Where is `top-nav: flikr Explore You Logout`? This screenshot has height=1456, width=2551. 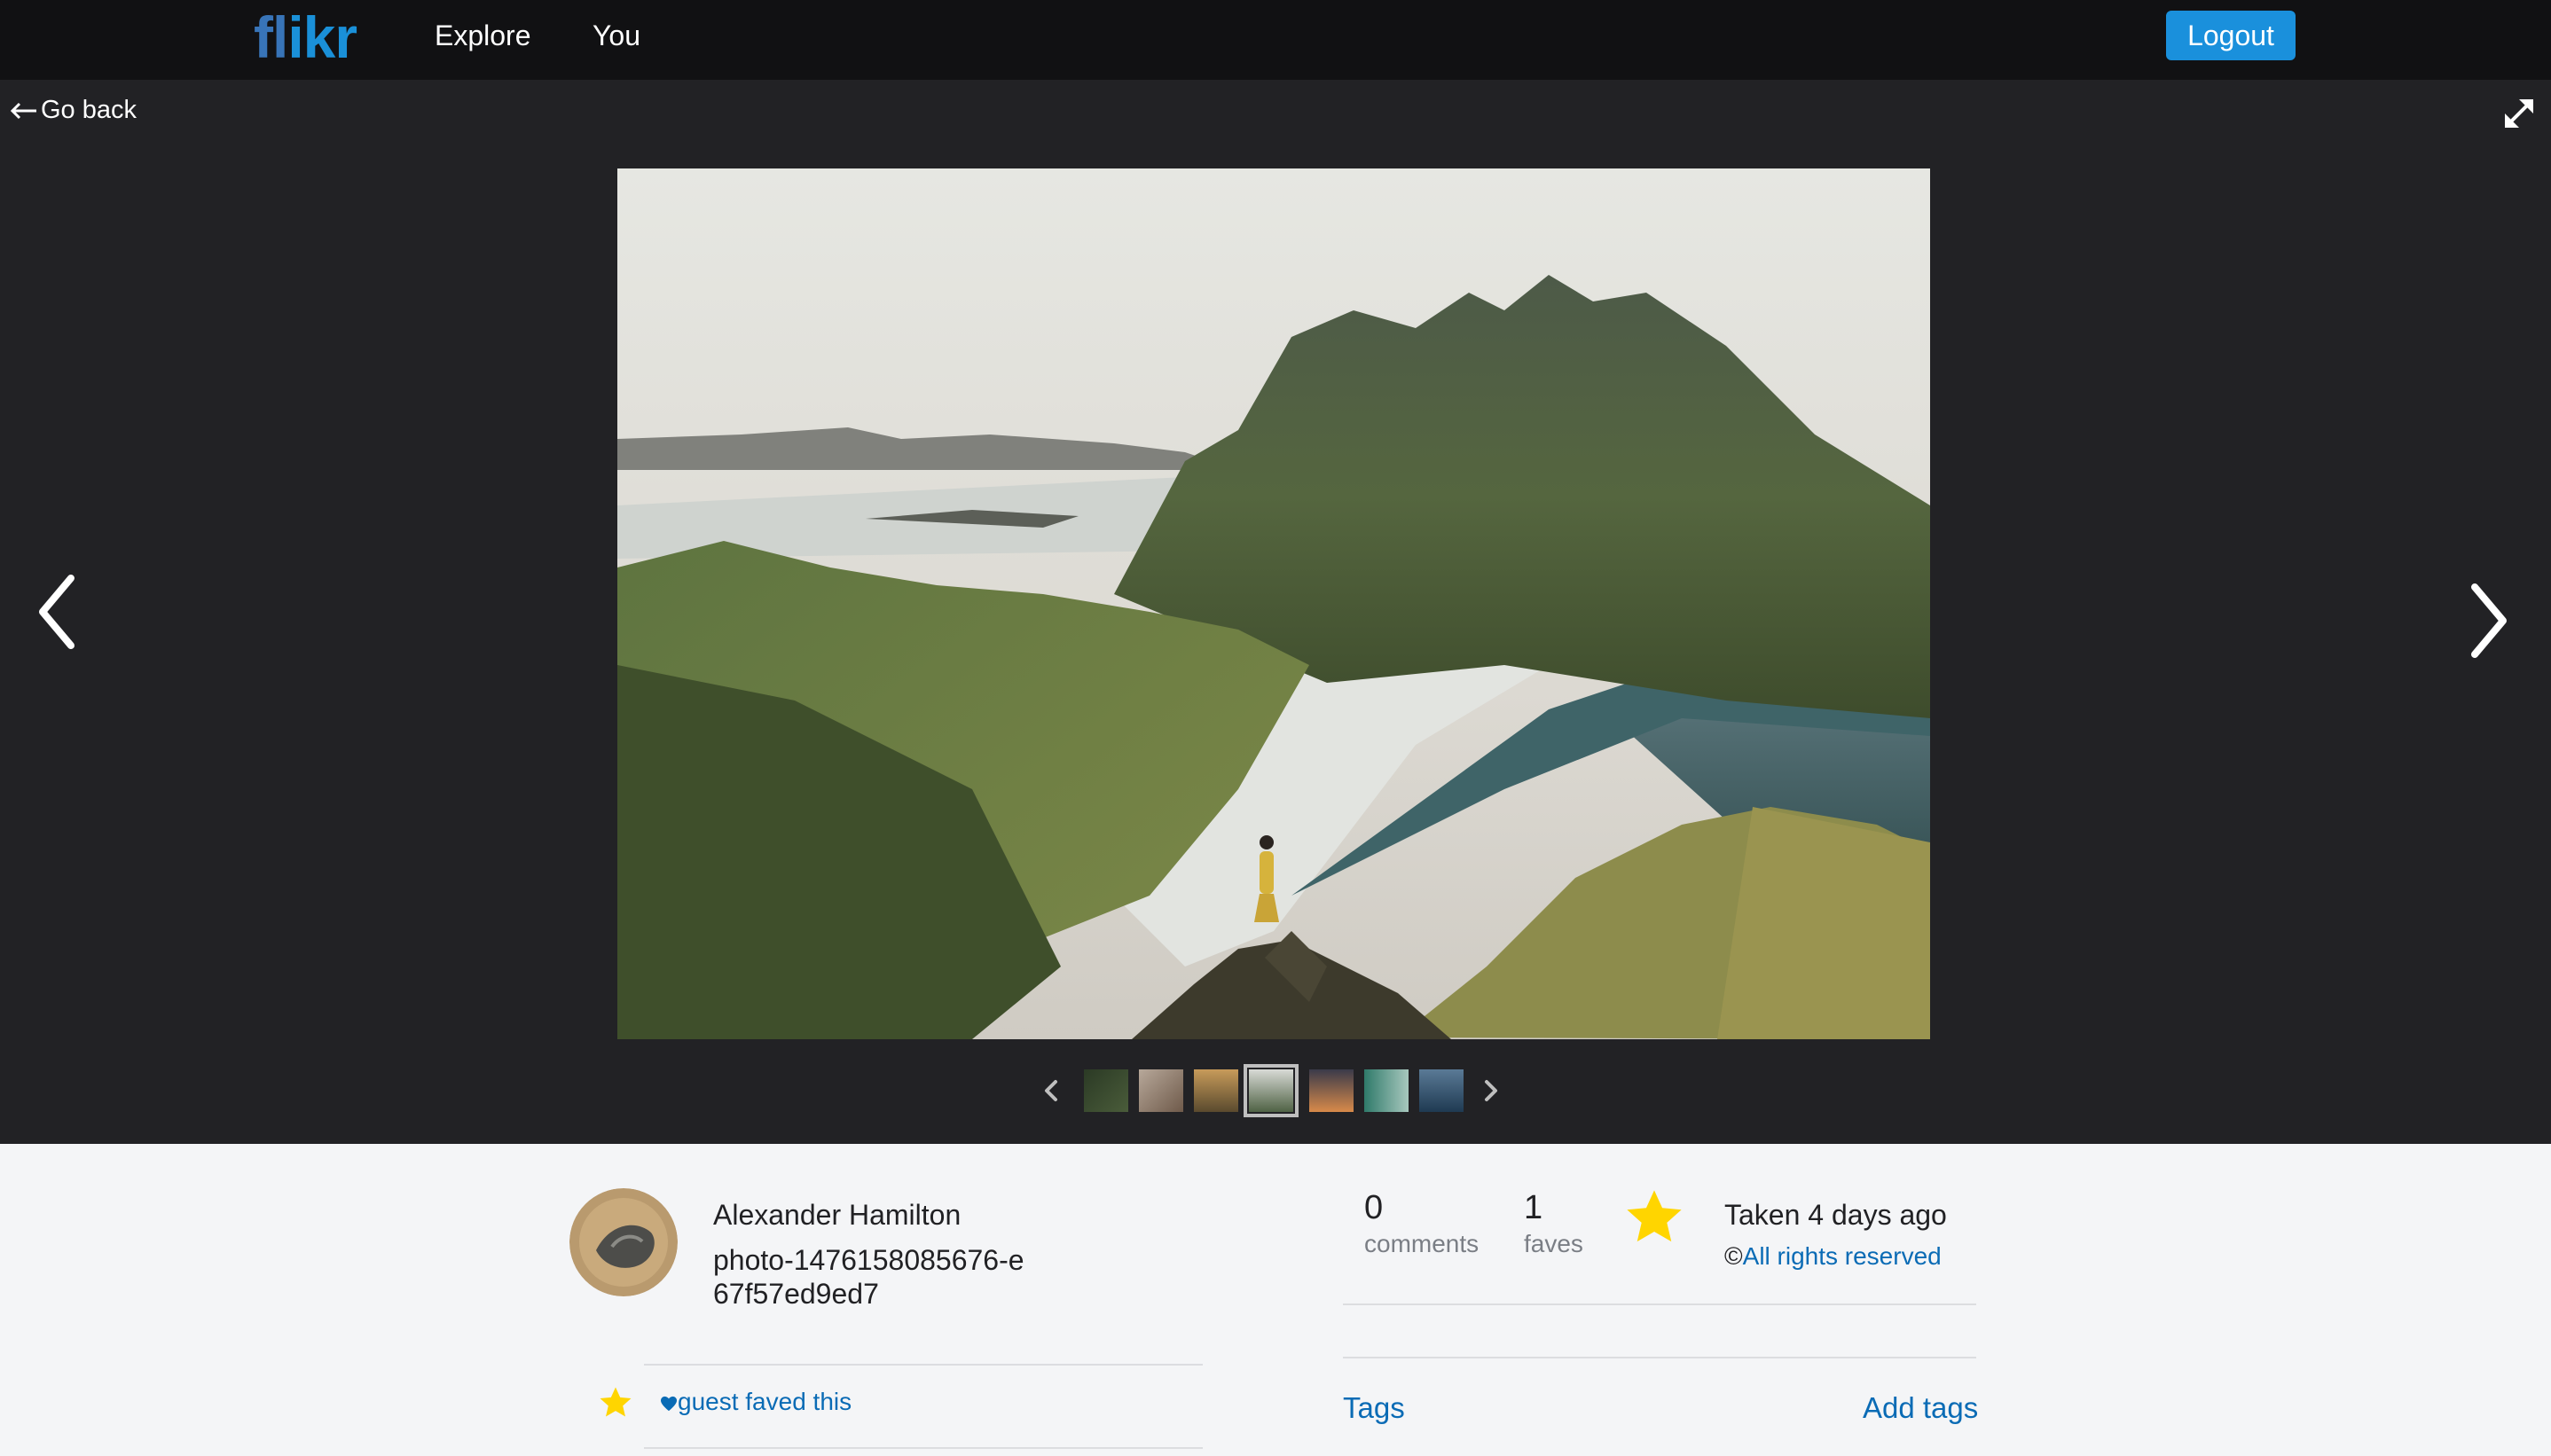 top-nav: flikr Explore You Logout is located at coordinates (1275, 40).